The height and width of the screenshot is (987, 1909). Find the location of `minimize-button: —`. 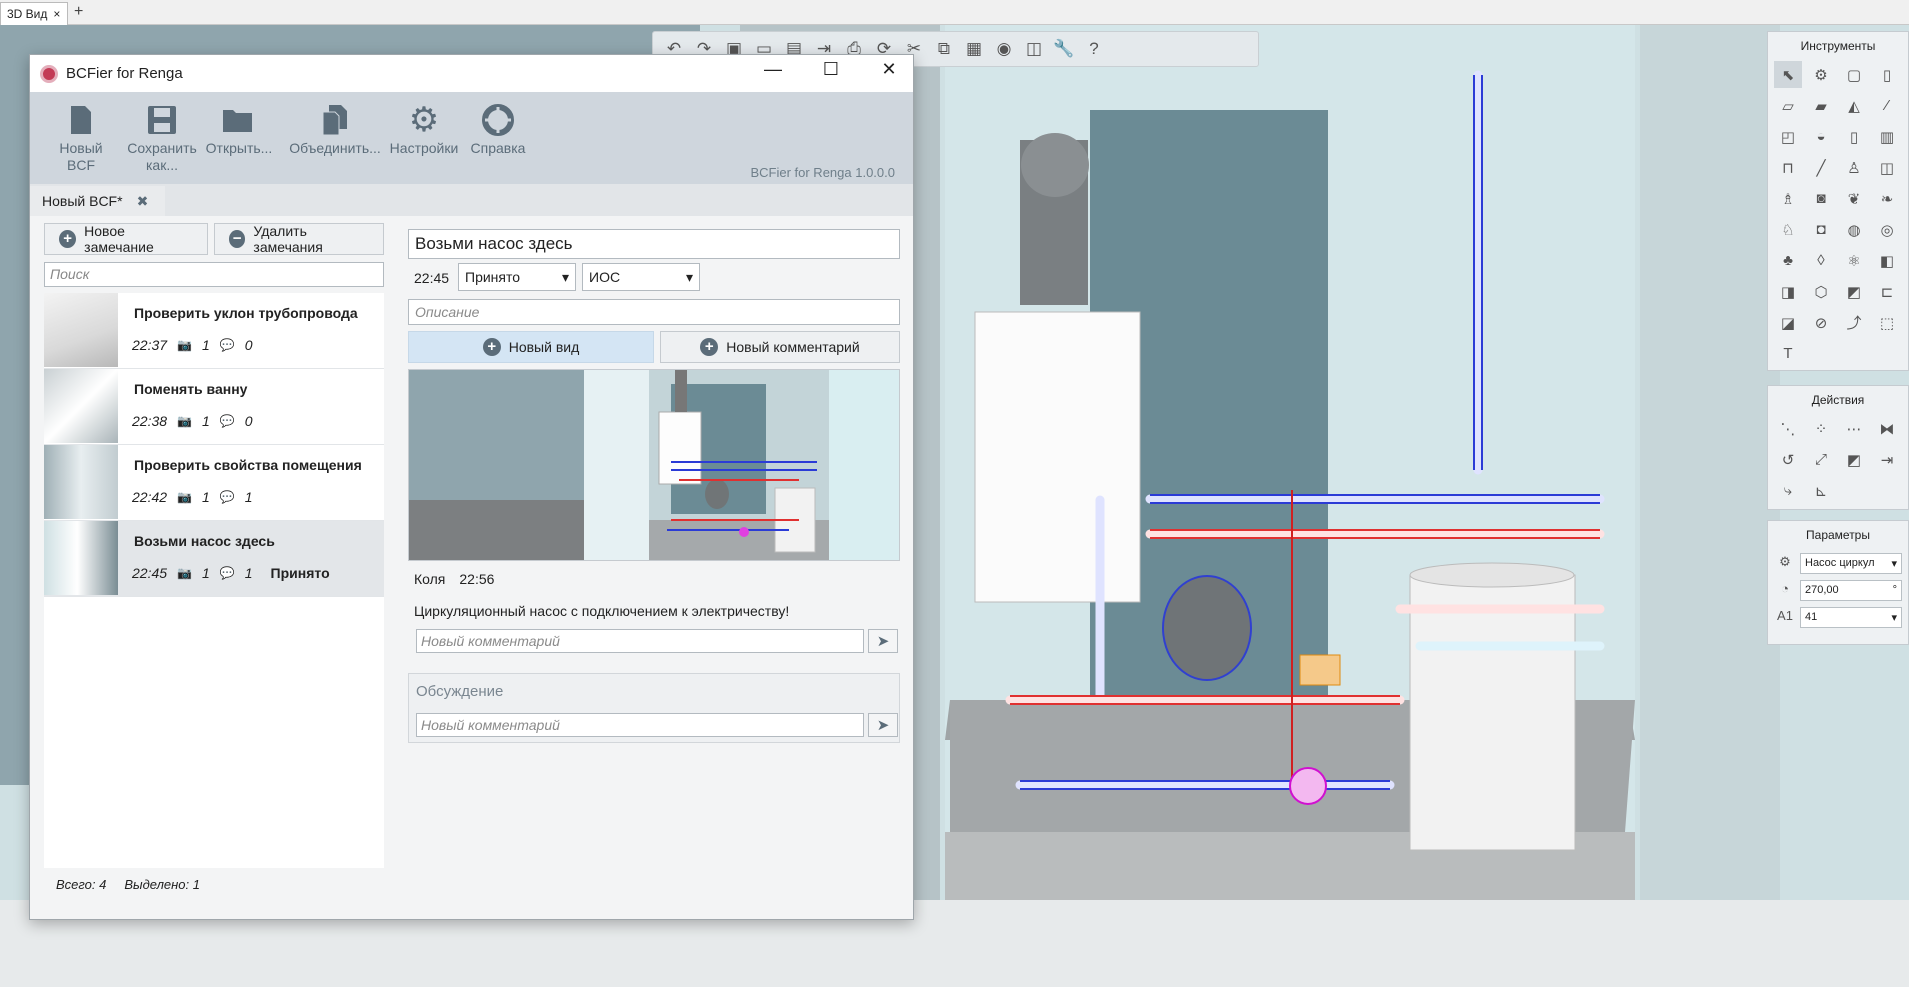

minimize-button: — is located at coordinates (773, 69).